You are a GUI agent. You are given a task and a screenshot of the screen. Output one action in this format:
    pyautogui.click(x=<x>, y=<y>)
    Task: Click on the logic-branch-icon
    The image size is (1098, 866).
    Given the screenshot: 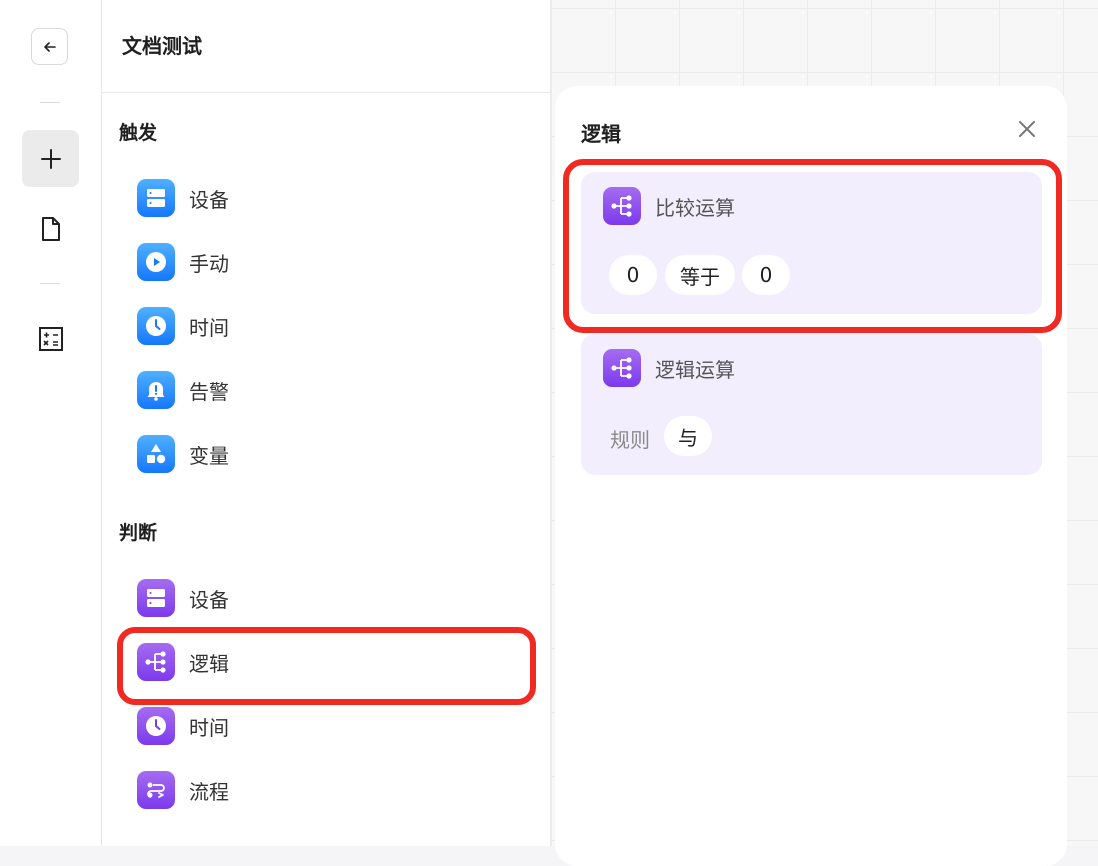 What is the action you would take?
    pyautogui.click(x=622, y=368)
    